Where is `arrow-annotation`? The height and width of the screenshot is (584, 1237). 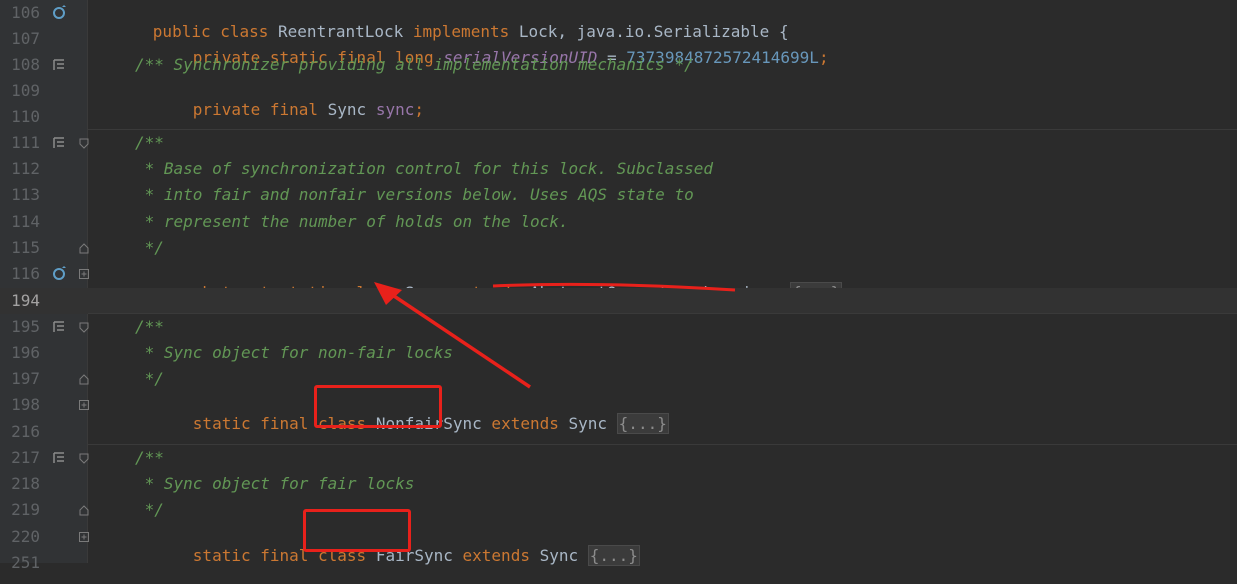
arrow-annotation is located at coordinates (459, 339).